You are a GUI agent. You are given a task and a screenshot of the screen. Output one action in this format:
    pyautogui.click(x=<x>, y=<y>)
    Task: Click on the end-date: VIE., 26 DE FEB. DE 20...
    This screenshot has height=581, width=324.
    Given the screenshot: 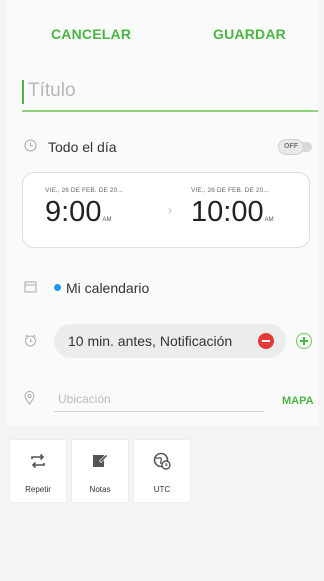 What is the action you would take?
    pyautogui.click(x=230, y=190)
    